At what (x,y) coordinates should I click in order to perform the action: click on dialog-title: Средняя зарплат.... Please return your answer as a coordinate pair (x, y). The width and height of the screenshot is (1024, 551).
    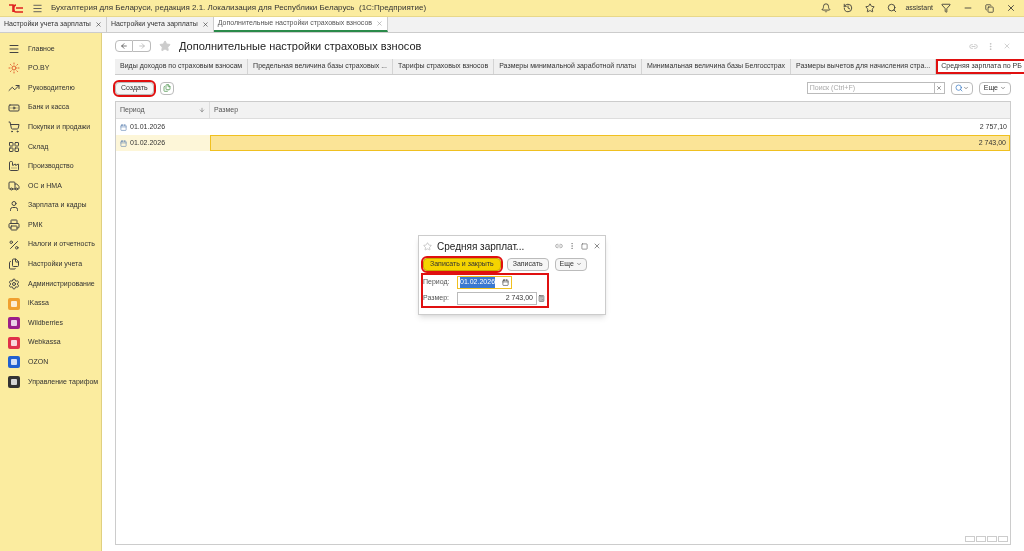
    Looking at the image, I should click on (481, 246).